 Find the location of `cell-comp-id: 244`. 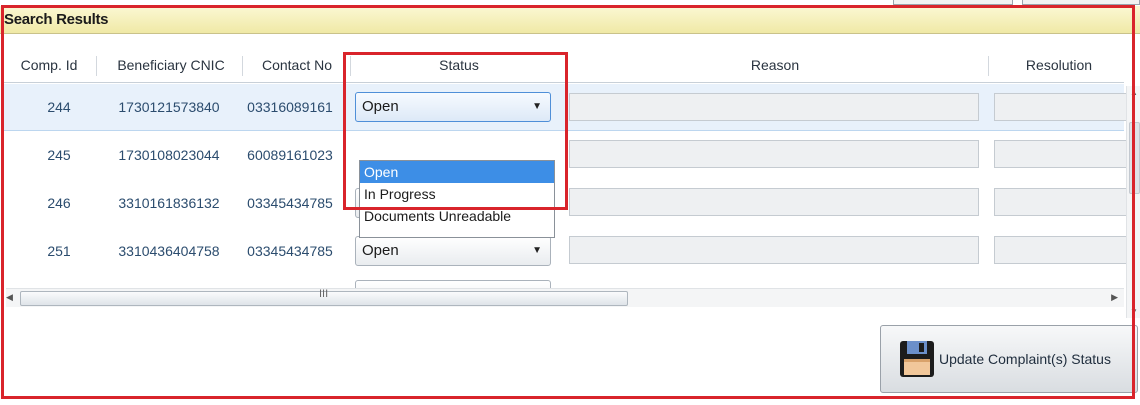

cell-comp-id: 244 is located at coordinates (59, 107).